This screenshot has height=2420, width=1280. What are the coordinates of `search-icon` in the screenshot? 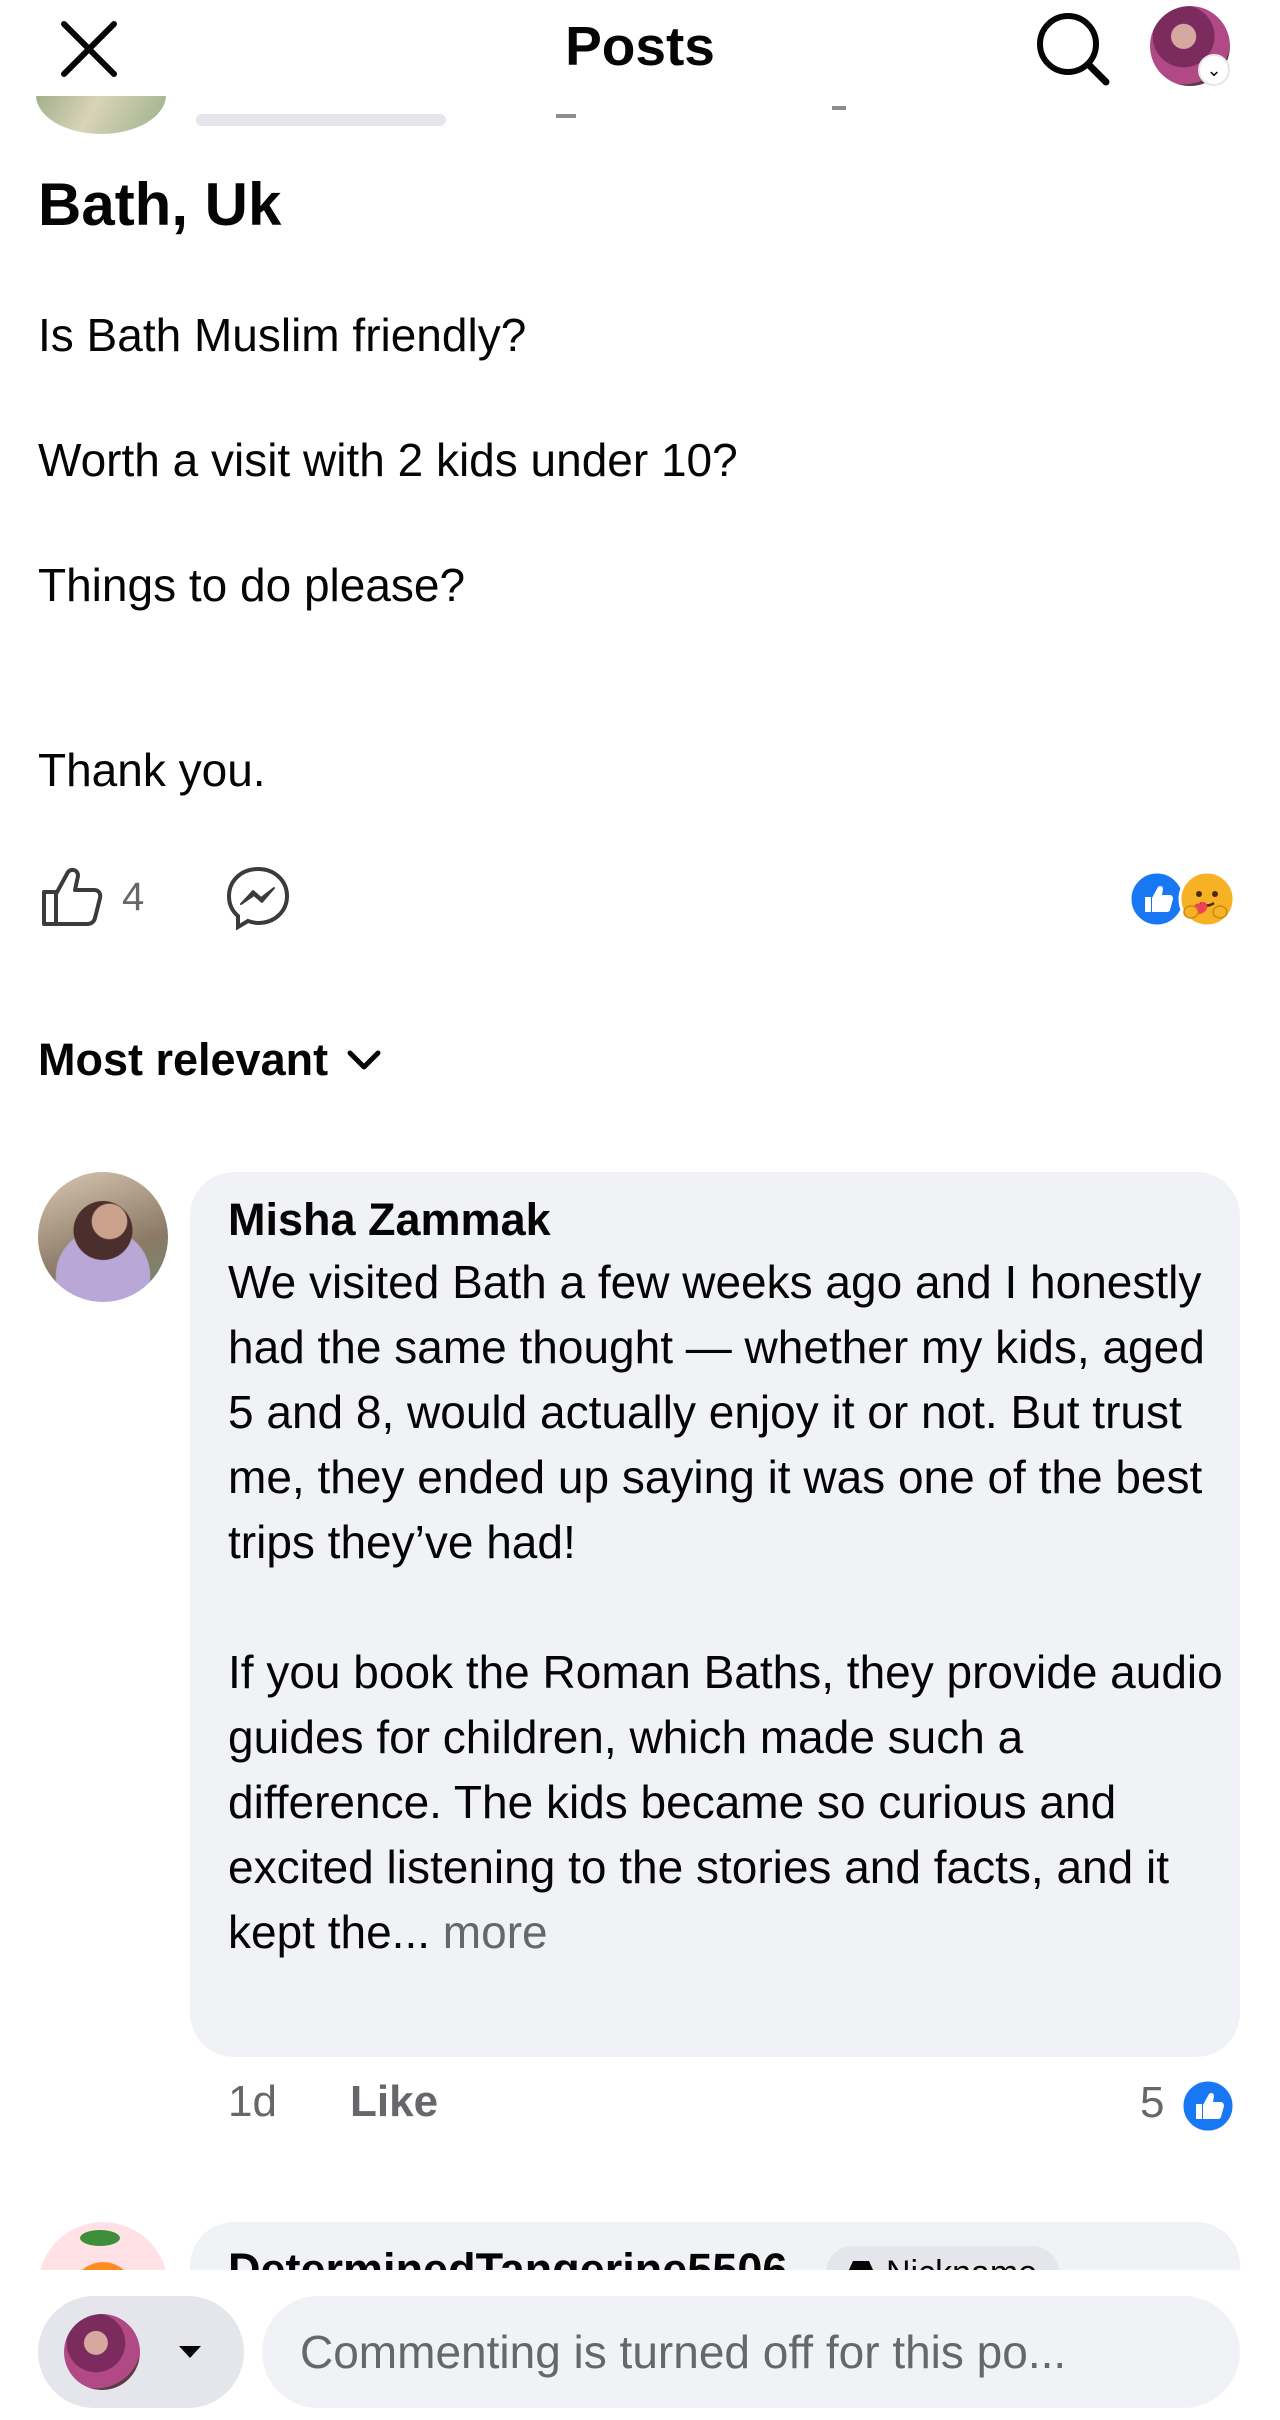 It's located at (1073, 49).